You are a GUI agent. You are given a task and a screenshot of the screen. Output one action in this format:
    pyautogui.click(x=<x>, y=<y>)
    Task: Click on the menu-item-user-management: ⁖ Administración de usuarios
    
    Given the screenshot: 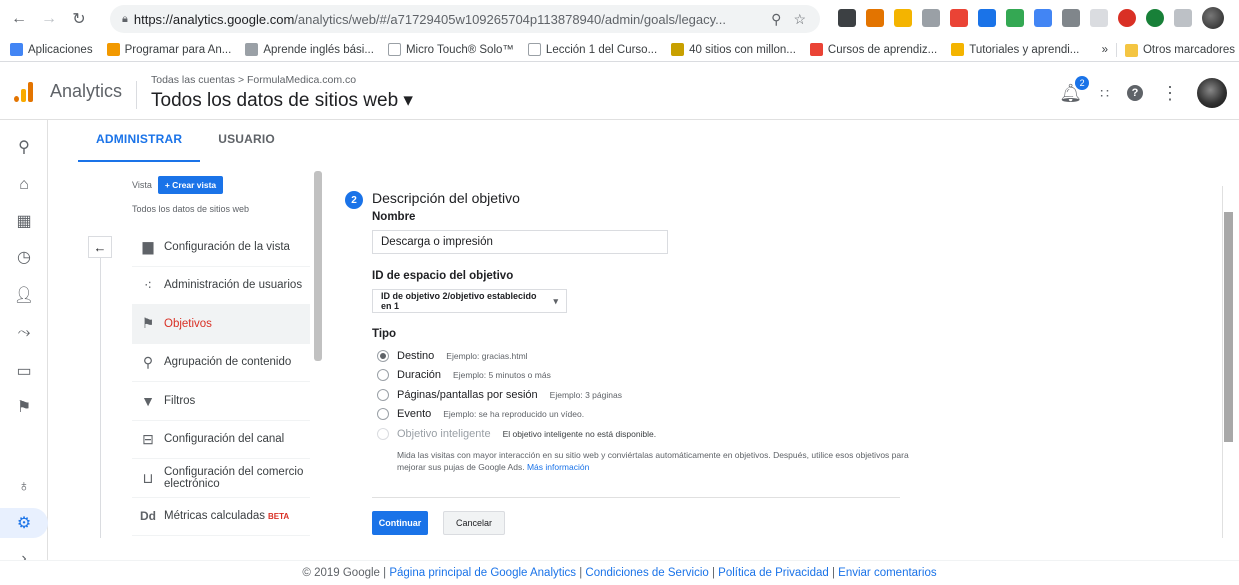 What is the action you would take?
    pyautogui.click(x=221, y=286)
    